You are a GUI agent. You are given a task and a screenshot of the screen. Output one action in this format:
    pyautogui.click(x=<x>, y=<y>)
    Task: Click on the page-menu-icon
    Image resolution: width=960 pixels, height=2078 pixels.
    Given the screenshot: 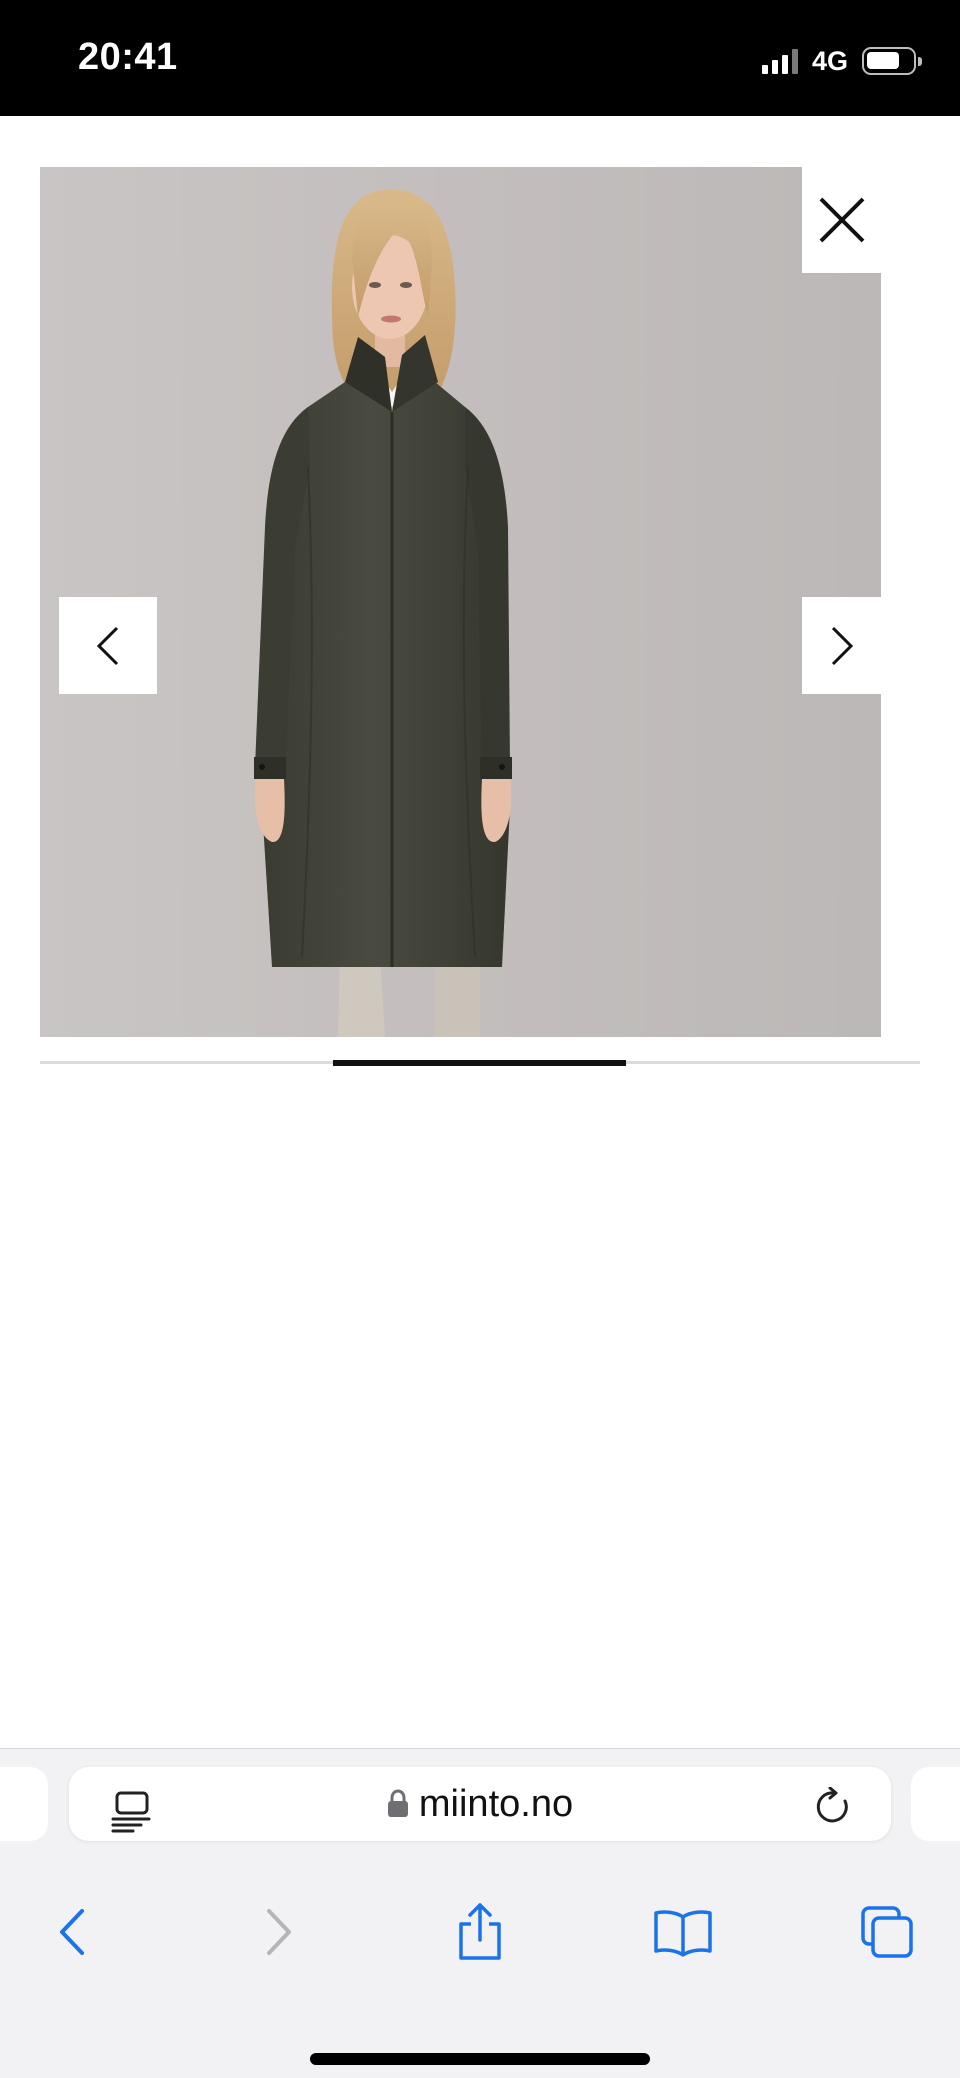 What is the action you would take?
    pyautogui.click(x=133, y=1813)
    